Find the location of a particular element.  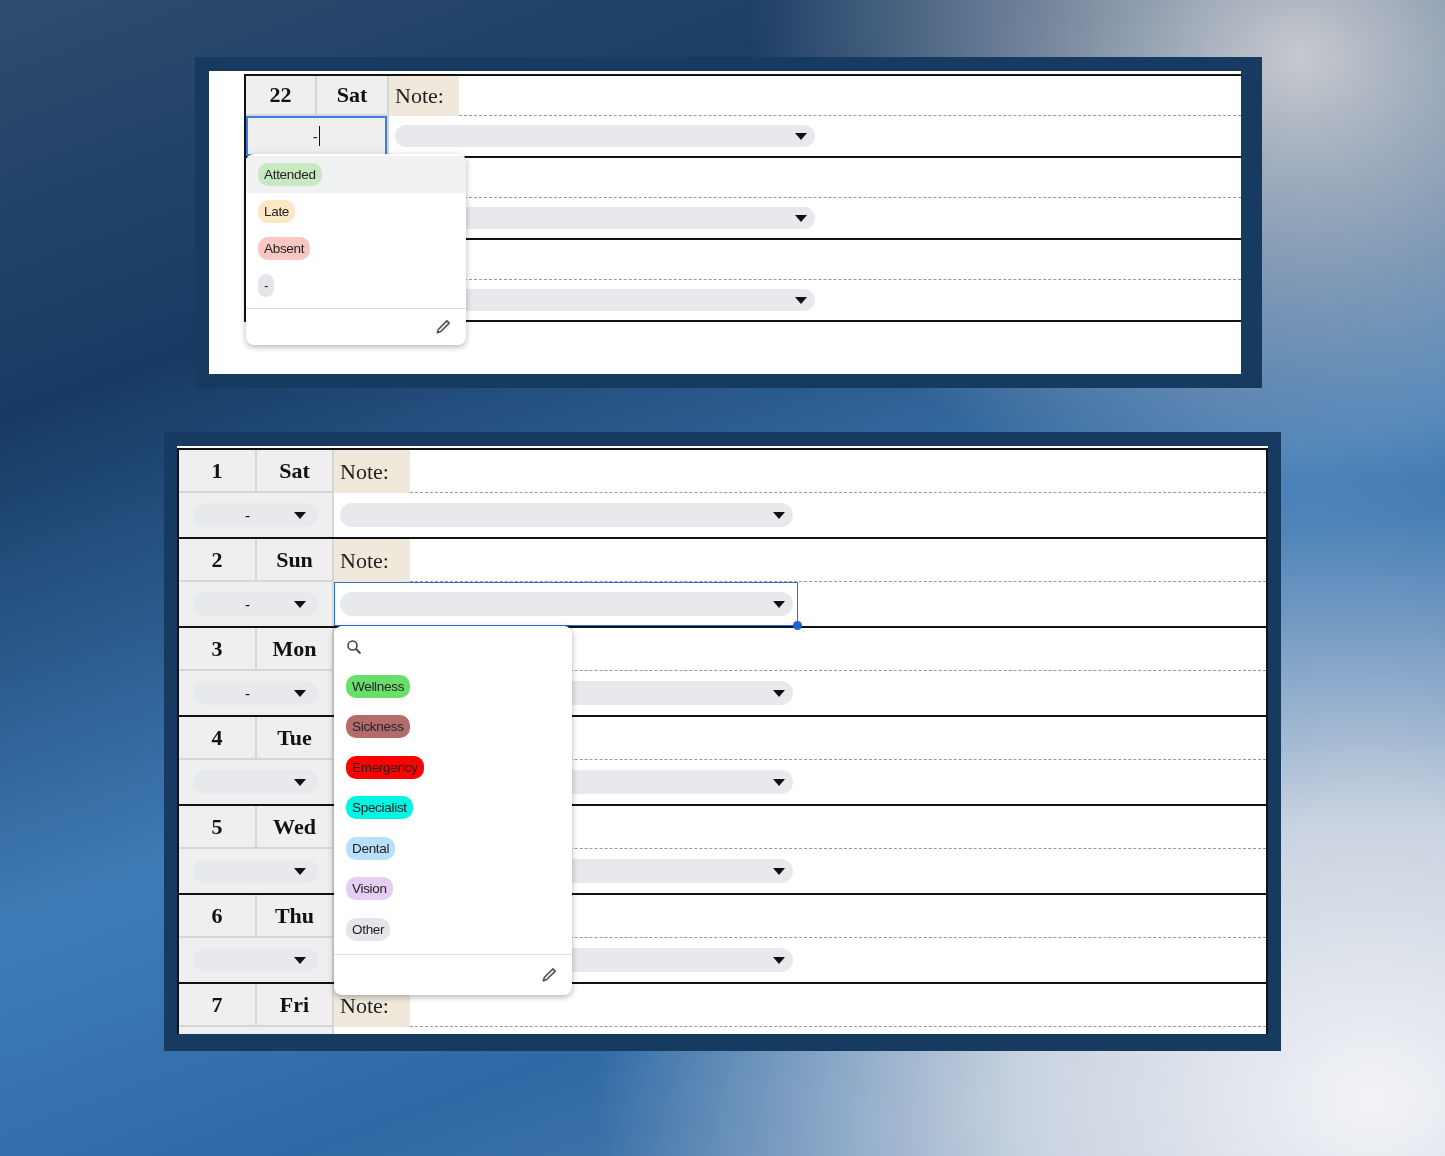

weekday: Sun is located at coordinates (294, 559).